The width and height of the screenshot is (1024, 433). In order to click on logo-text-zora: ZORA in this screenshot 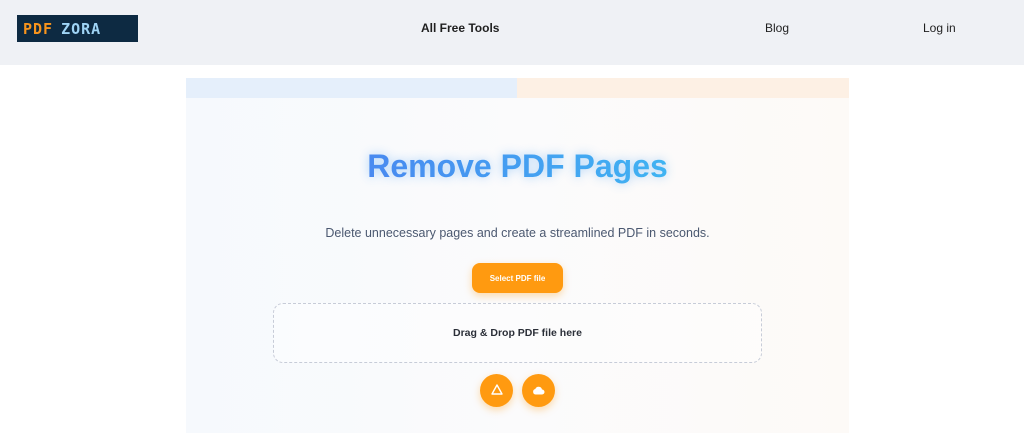, I will do `click(81, 28)`.